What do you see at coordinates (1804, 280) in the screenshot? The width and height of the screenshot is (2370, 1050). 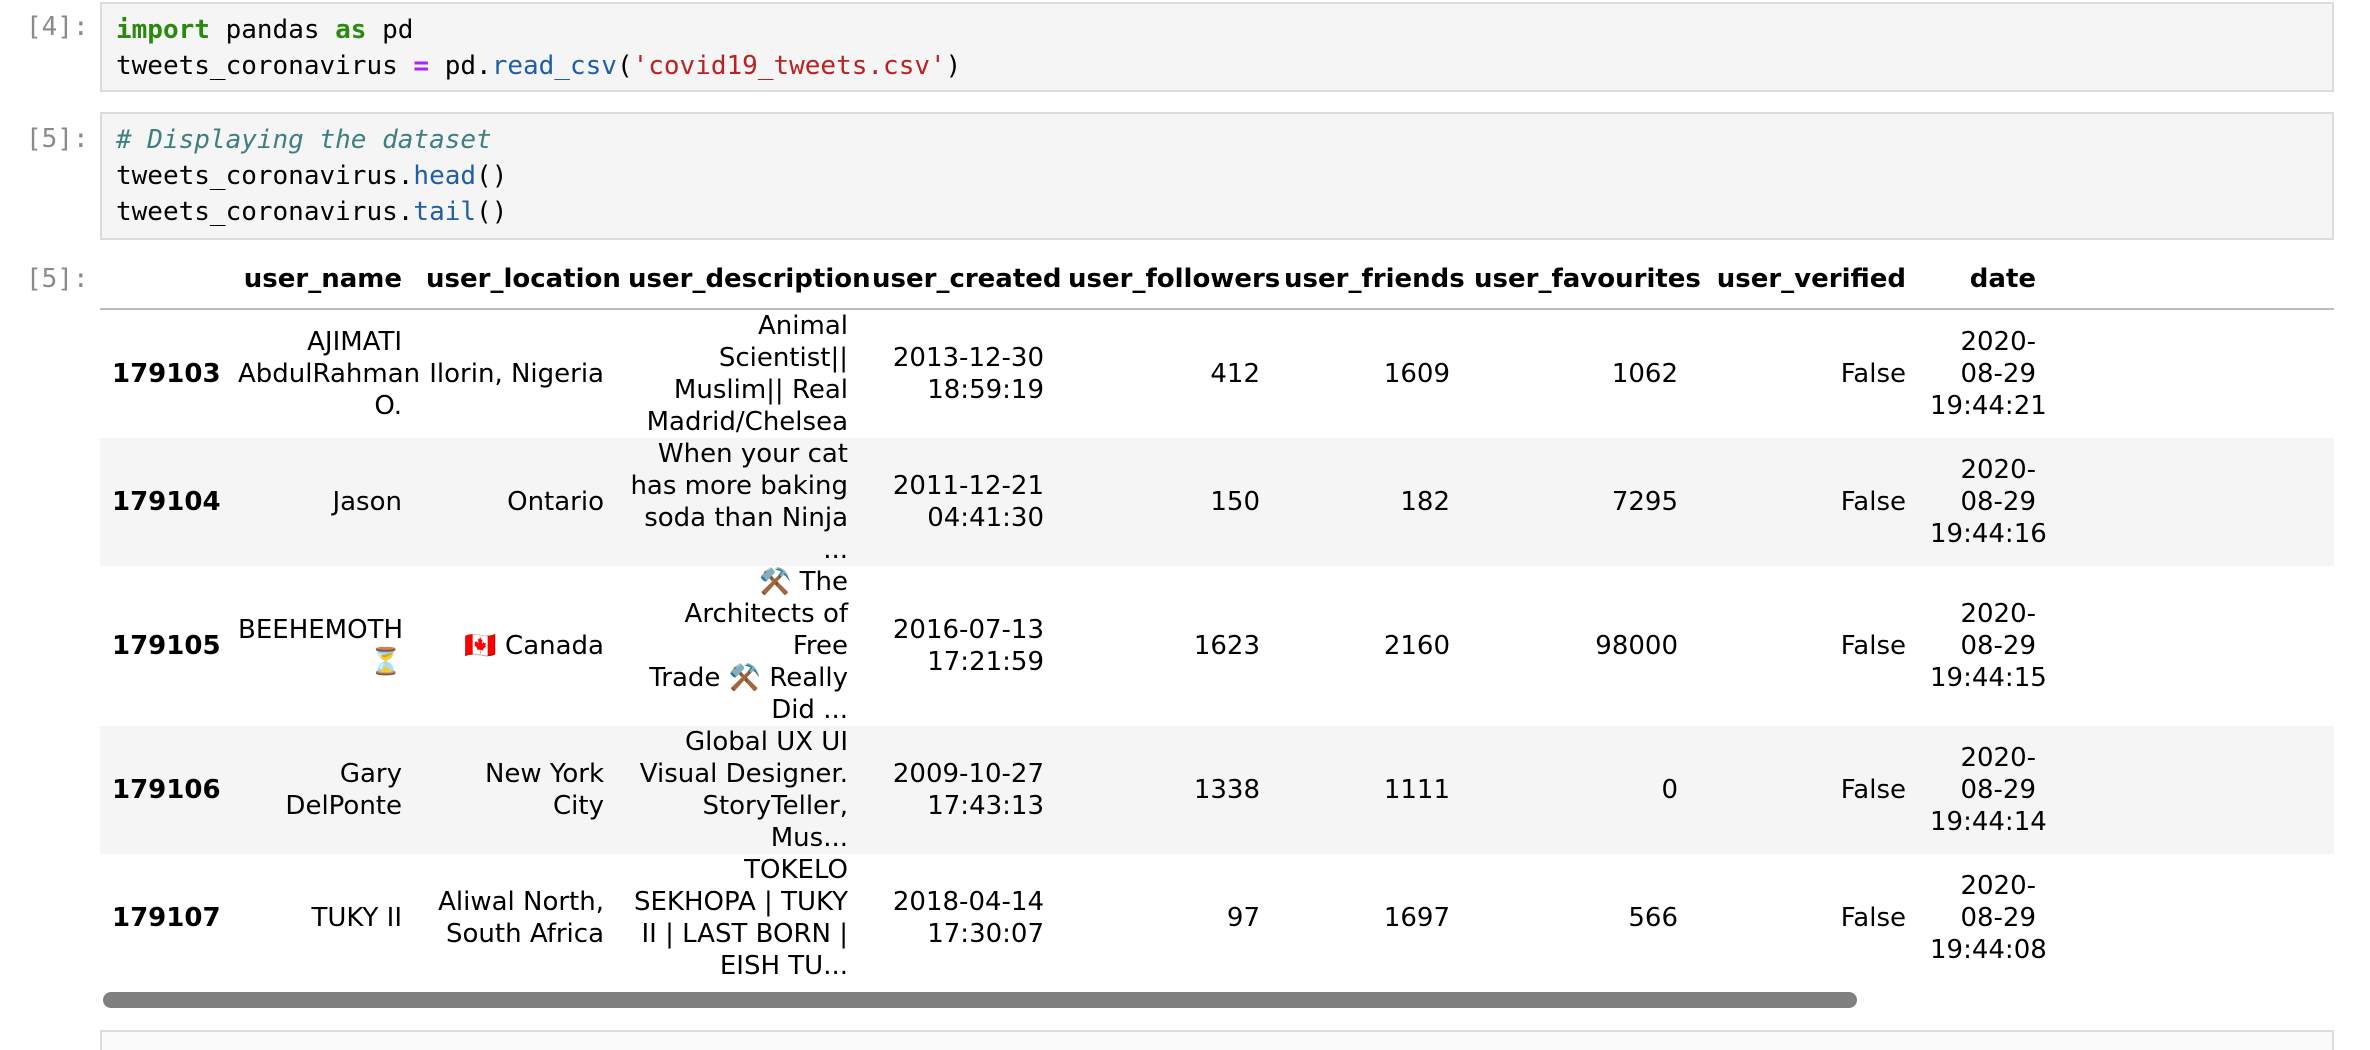 I see `column-header: user_verified` at bounding box center [1804, 280].